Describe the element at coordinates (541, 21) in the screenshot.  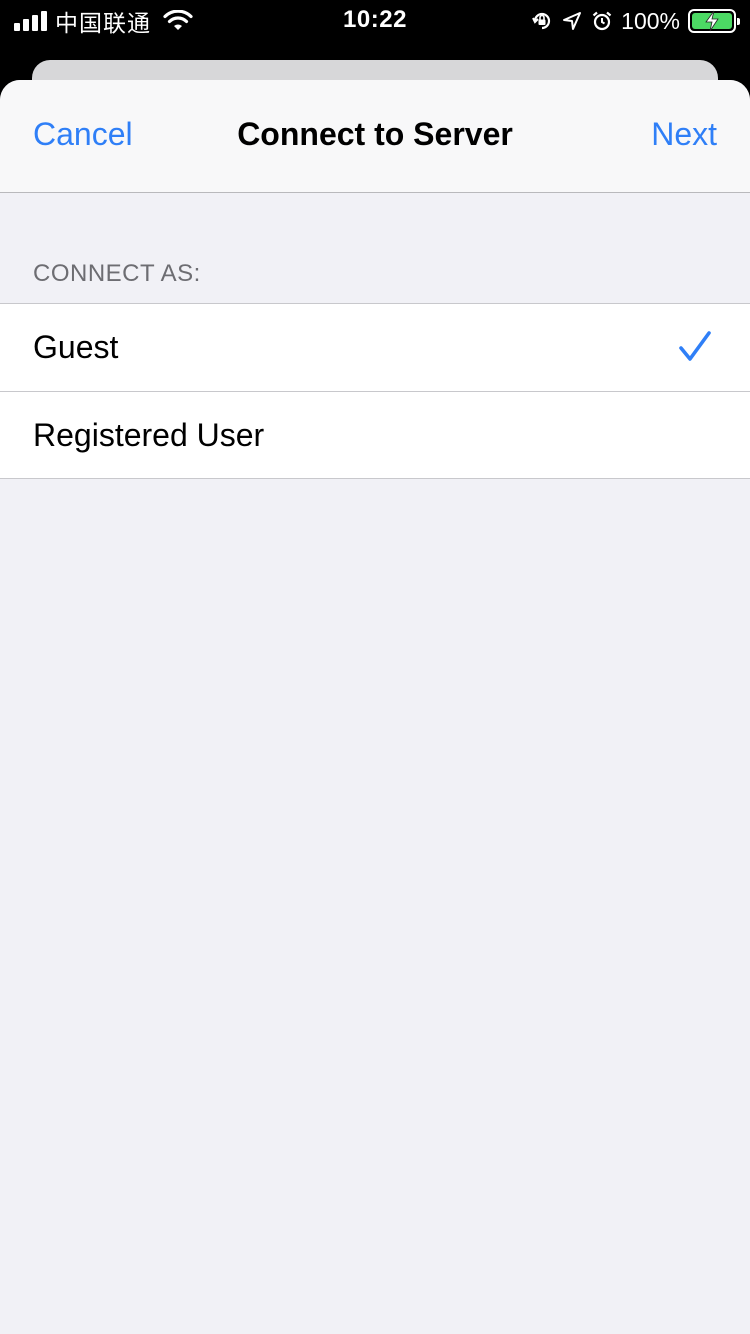
I see `orientation-lock-icon` at that location.